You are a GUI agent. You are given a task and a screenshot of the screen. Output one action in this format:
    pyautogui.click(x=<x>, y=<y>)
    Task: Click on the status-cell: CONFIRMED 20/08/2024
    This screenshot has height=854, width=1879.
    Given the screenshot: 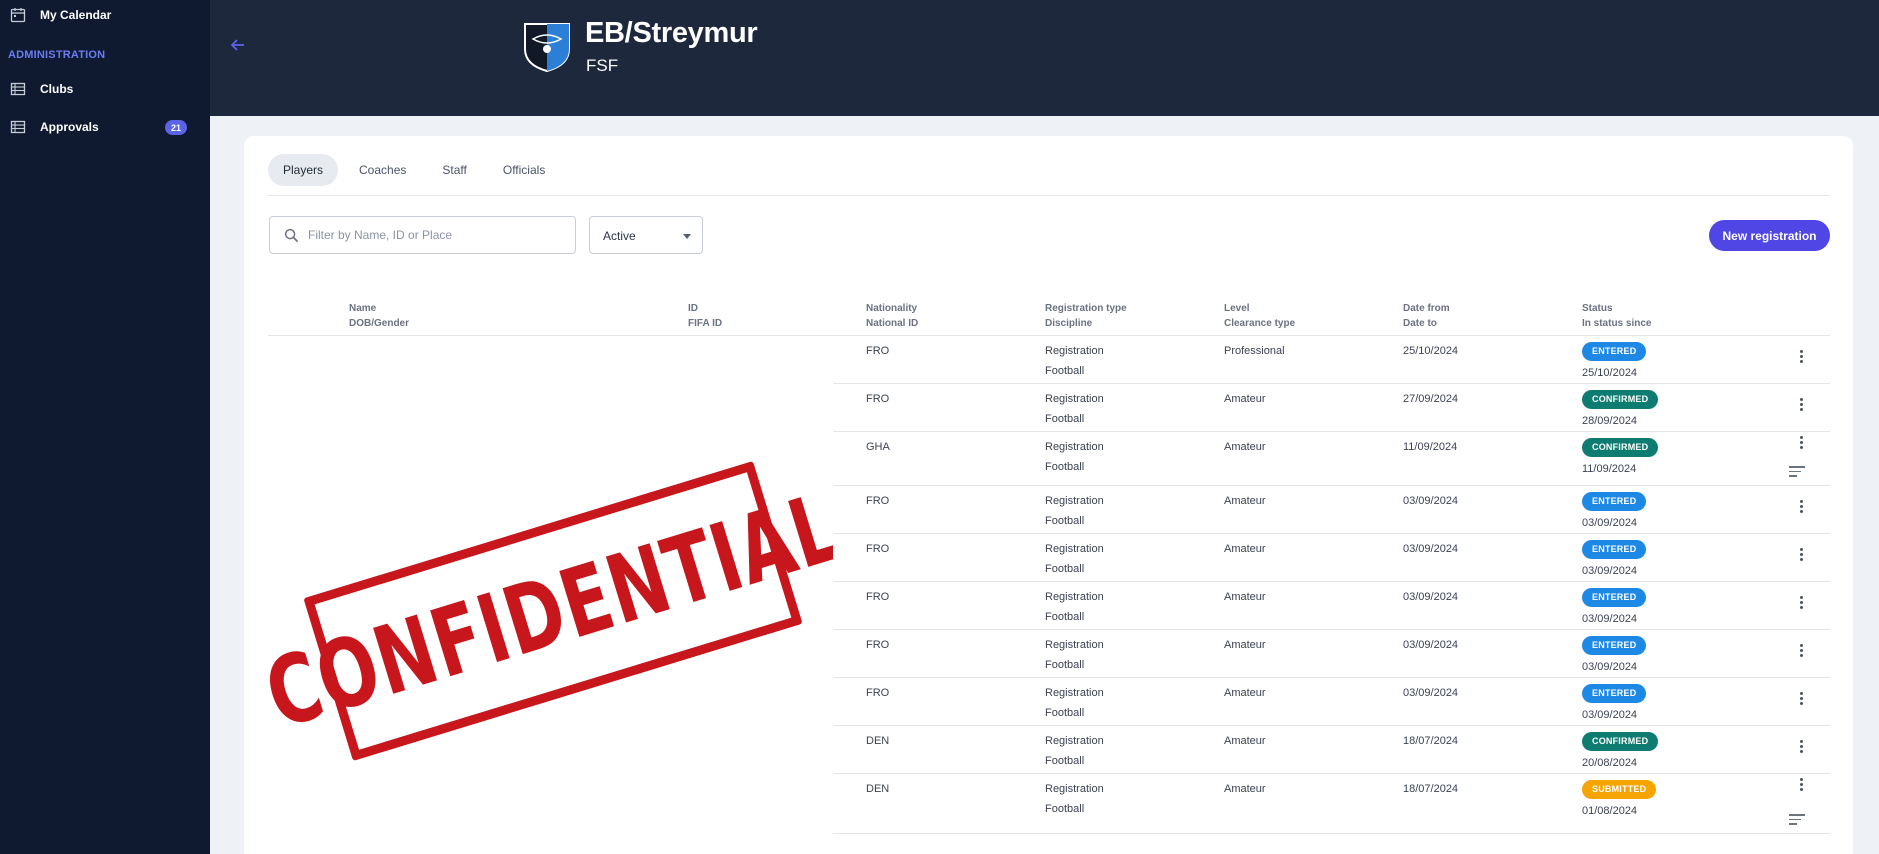 What is the action you would take?
    pyautogui.click(x=1620, y=750)
    